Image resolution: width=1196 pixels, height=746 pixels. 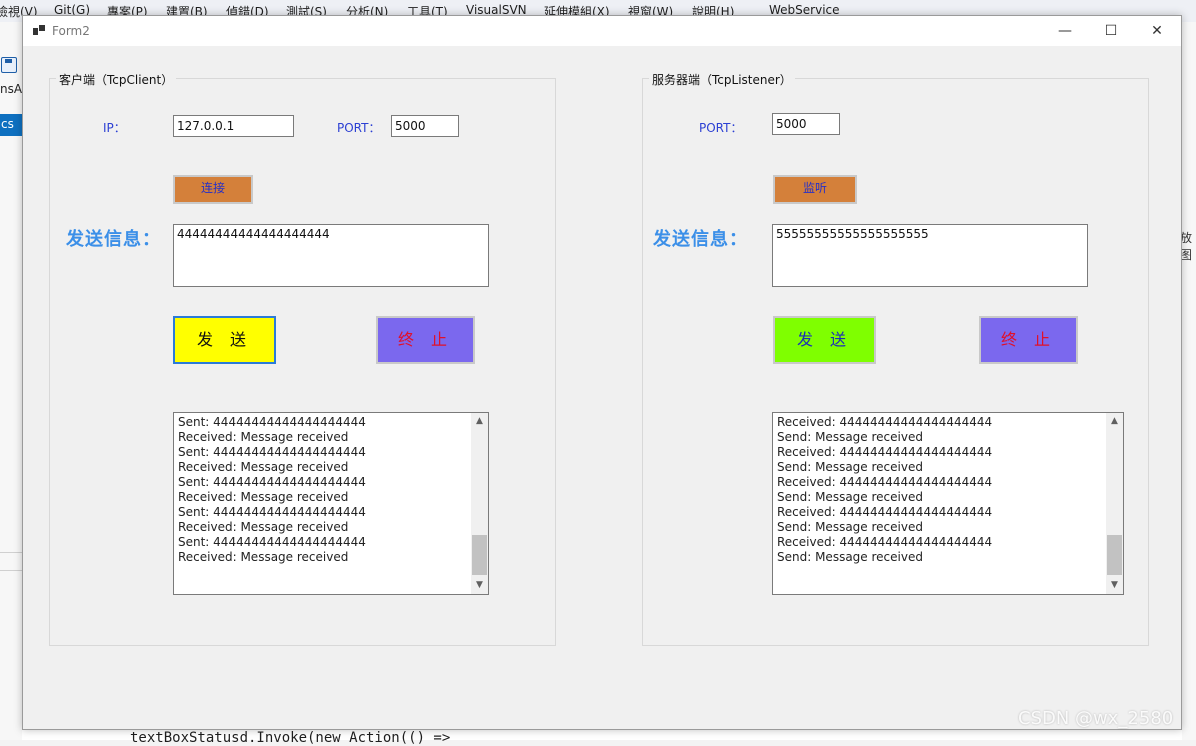 I want to click on client-stop-button: 终 止, so click(x=425, y=340).